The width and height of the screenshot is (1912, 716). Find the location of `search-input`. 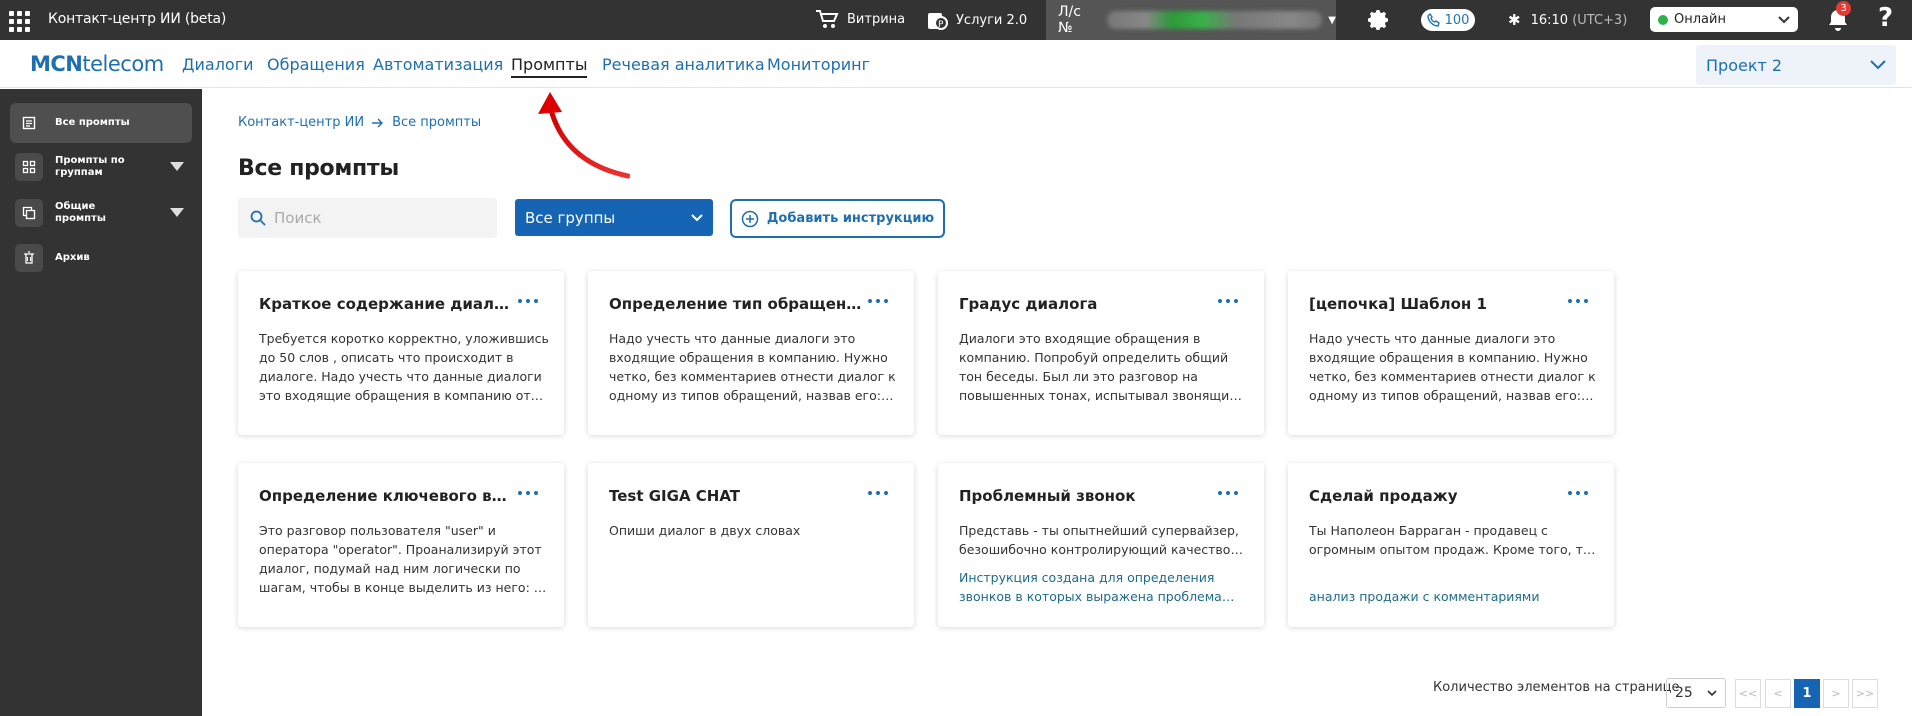

search-input is located at coordinates (374, 218).